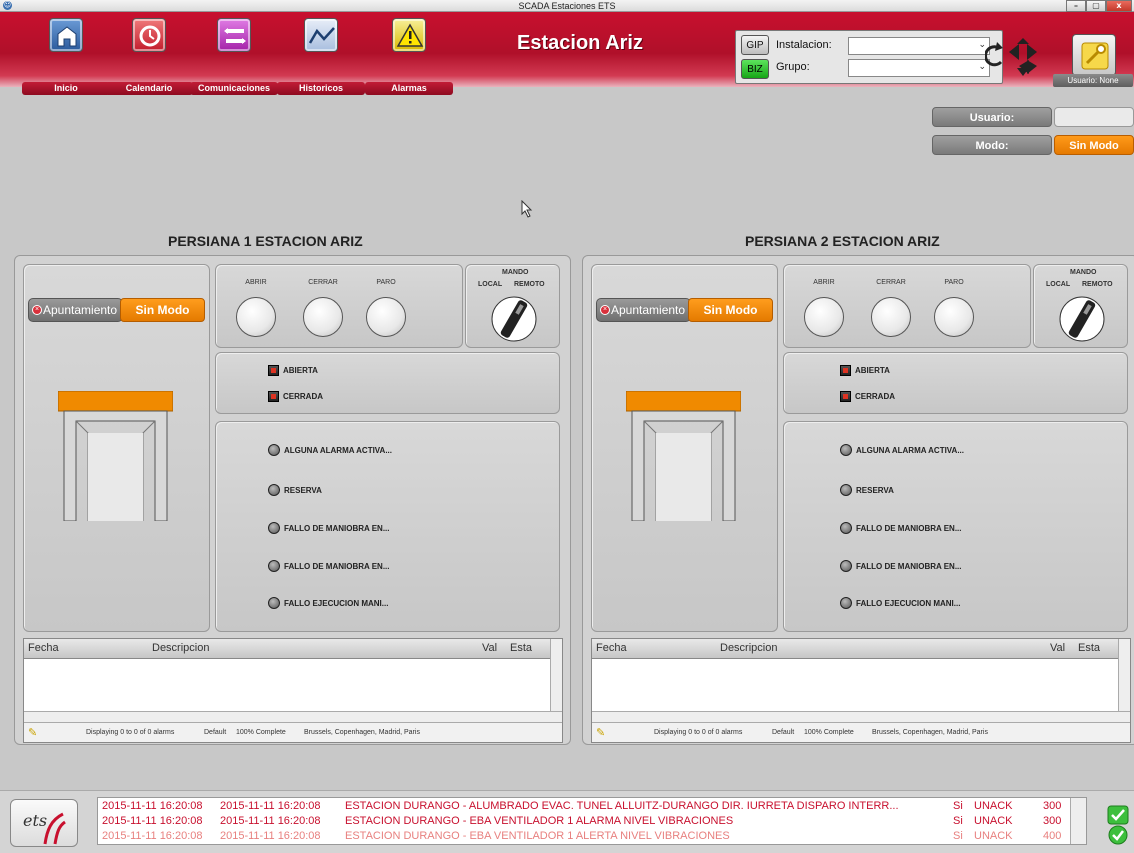 The image size is (1134, 853). Describe the element at coordinates (321, 57) in the screenshot. I see `nav-historicos-button: Historicos` at that location.